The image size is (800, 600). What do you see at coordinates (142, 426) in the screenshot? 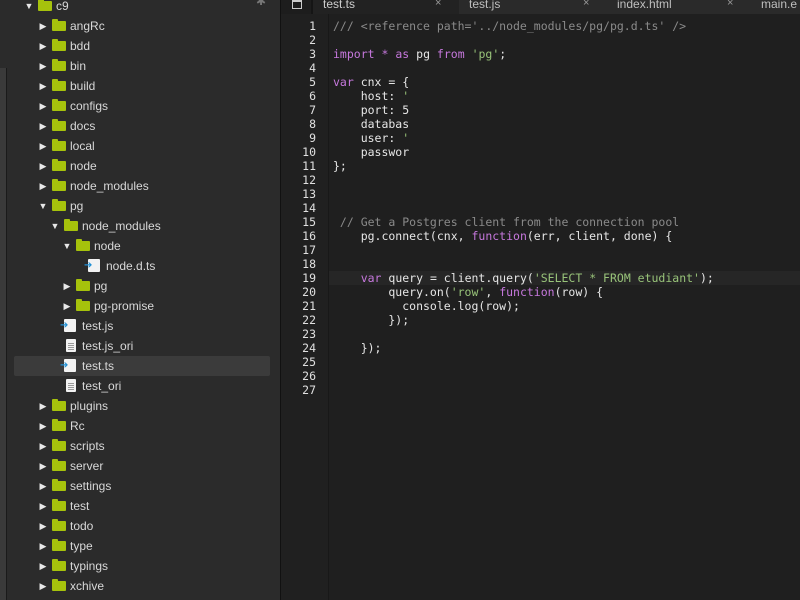
I see `tree-item: ▶ Rc` at bounding box center [142, 426].